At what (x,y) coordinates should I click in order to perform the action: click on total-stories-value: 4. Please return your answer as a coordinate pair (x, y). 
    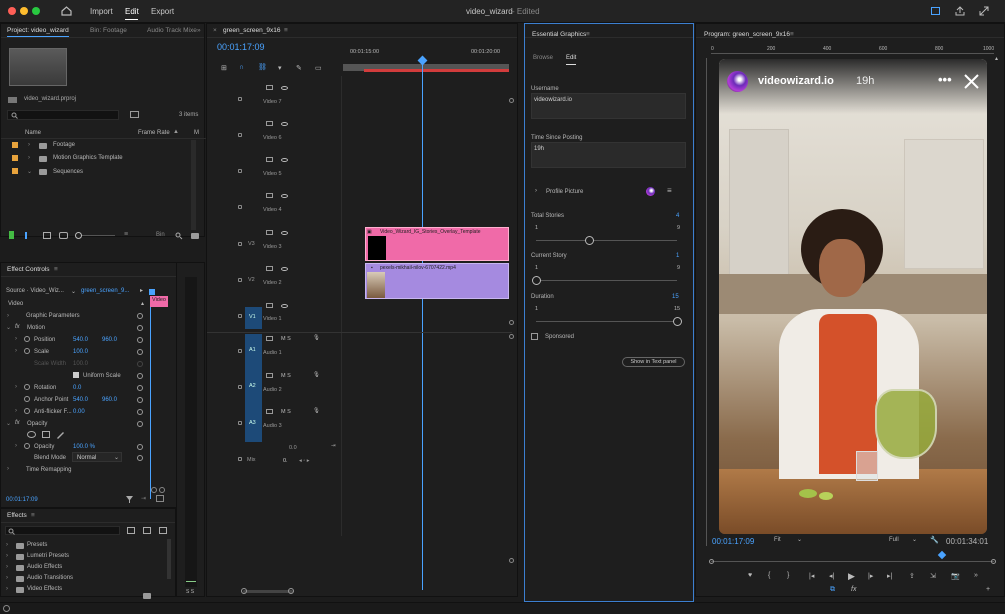
    Looking at the image, I should click on (677, 216).